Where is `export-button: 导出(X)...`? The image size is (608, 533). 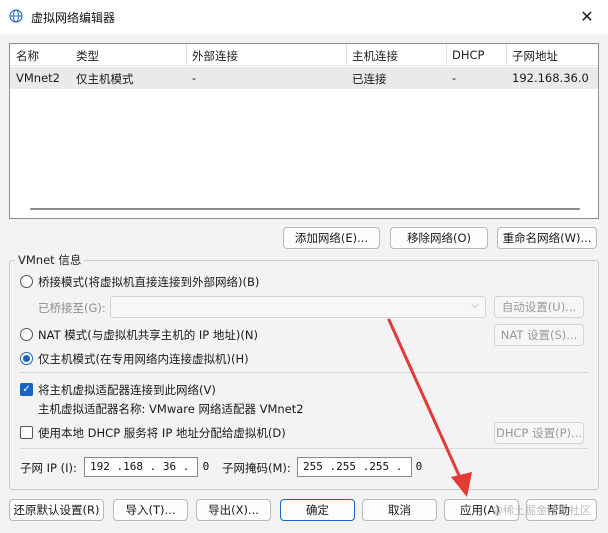 export-button: 导出(X)... is located at coordinates (233, 510).